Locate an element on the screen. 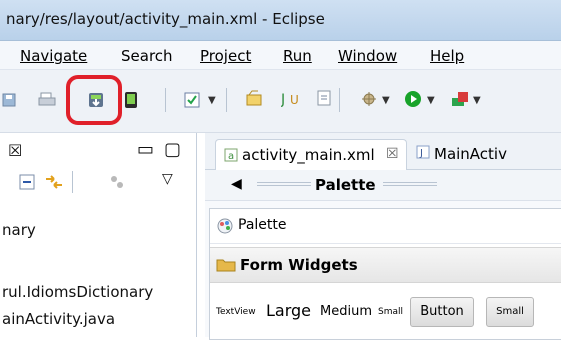  widget-textview: TextView is located at coordinates (236, 312).